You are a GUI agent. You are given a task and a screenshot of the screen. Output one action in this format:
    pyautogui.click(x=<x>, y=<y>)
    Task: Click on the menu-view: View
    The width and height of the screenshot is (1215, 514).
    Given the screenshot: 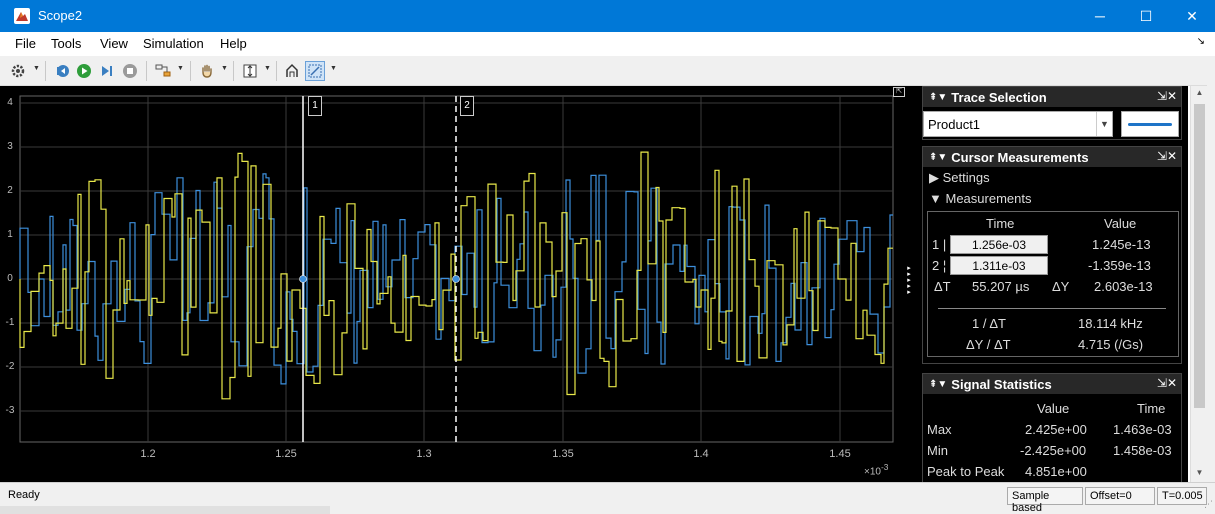 What is the action you would take?
    pyautogui.click(x=114, y=43)
    